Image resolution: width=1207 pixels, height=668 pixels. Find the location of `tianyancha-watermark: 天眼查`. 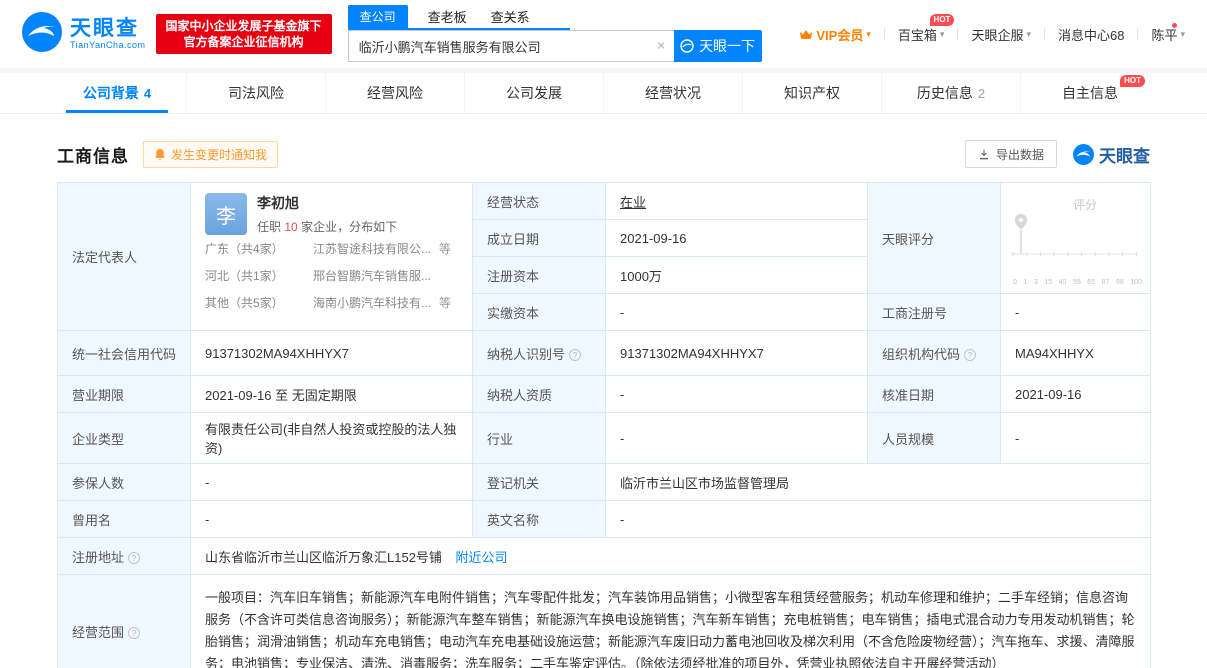

tianyancha-watermark: 天眼查 is located at coordinates (1111, 154).